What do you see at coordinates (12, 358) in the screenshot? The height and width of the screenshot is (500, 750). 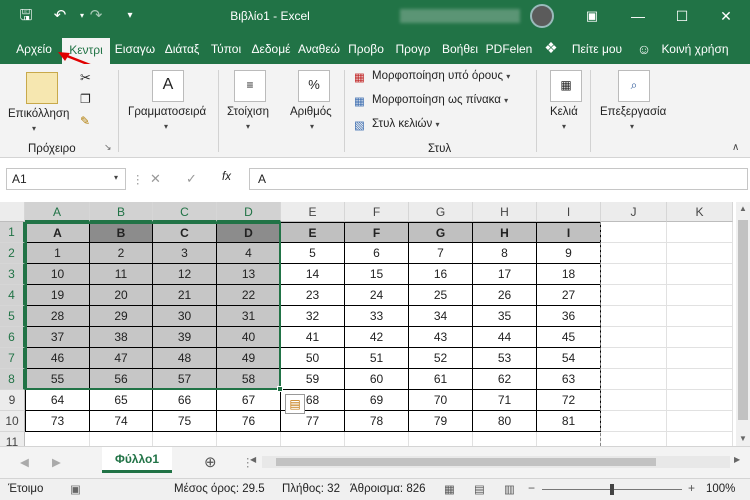 I see `row-header: 7` at bounding box center [12, 358].